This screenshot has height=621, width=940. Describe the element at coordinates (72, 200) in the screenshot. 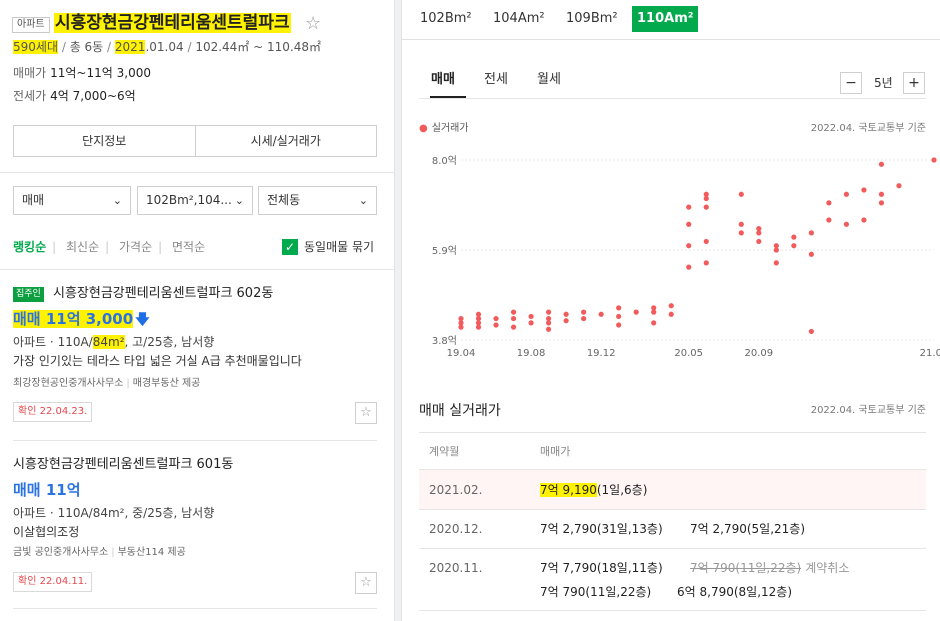

I see `trade-type-dropdown: 매매 ⌄` at that location.